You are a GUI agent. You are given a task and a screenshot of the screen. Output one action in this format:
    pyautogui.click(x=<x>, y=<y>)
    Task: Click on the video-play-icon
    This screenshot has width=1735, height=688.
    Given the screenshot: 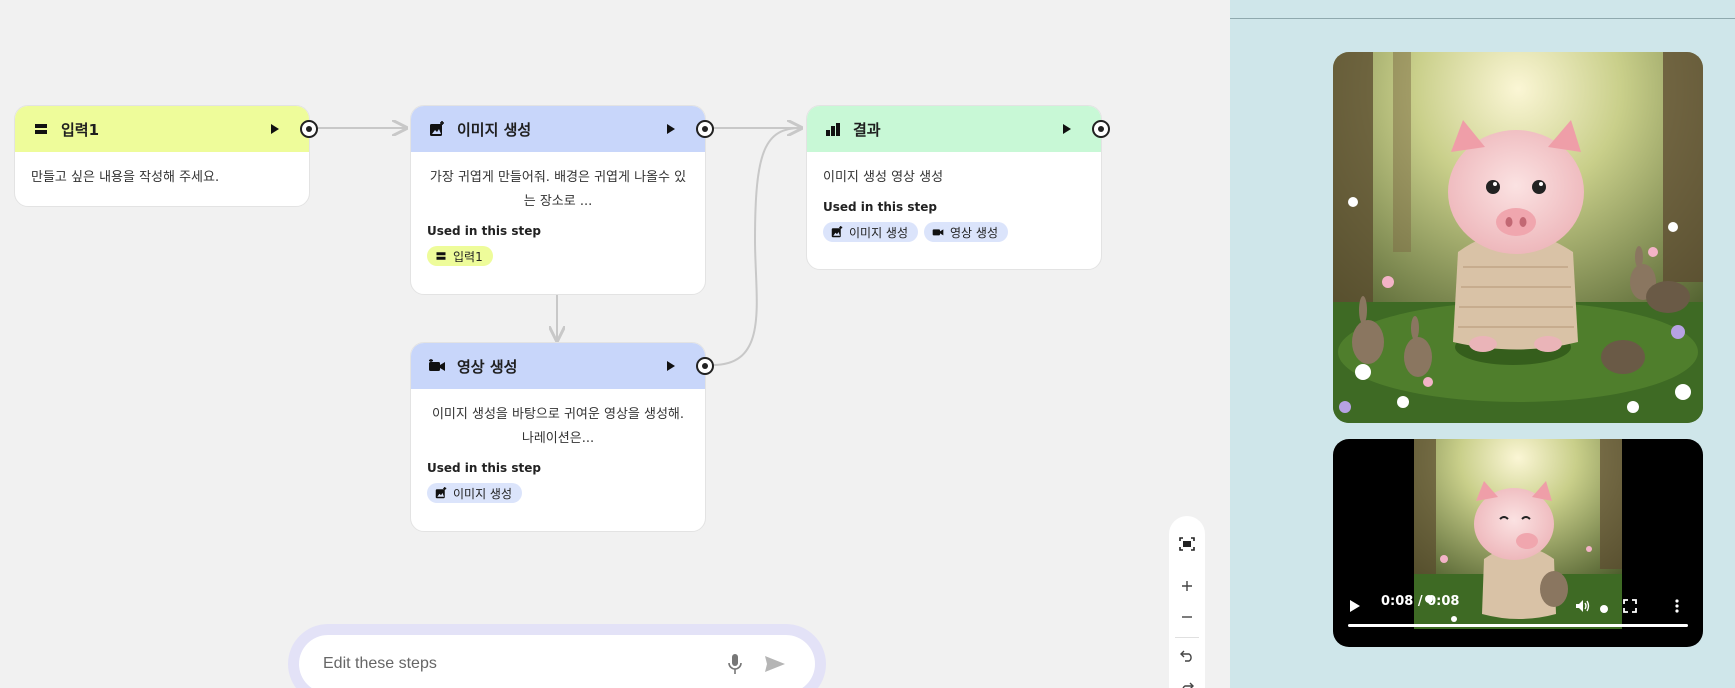 What is the action you would take?
    pyautogui.click(x=1355, y=606)
    